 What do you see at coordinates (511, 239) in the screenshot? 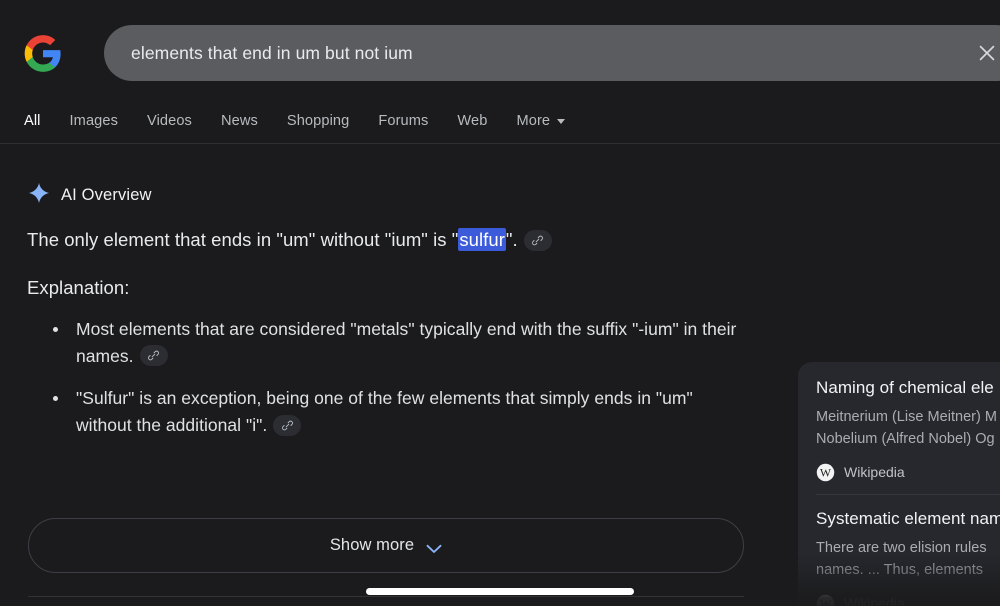
I see `answer-suffix: ".` at bounding box center [511, 239].